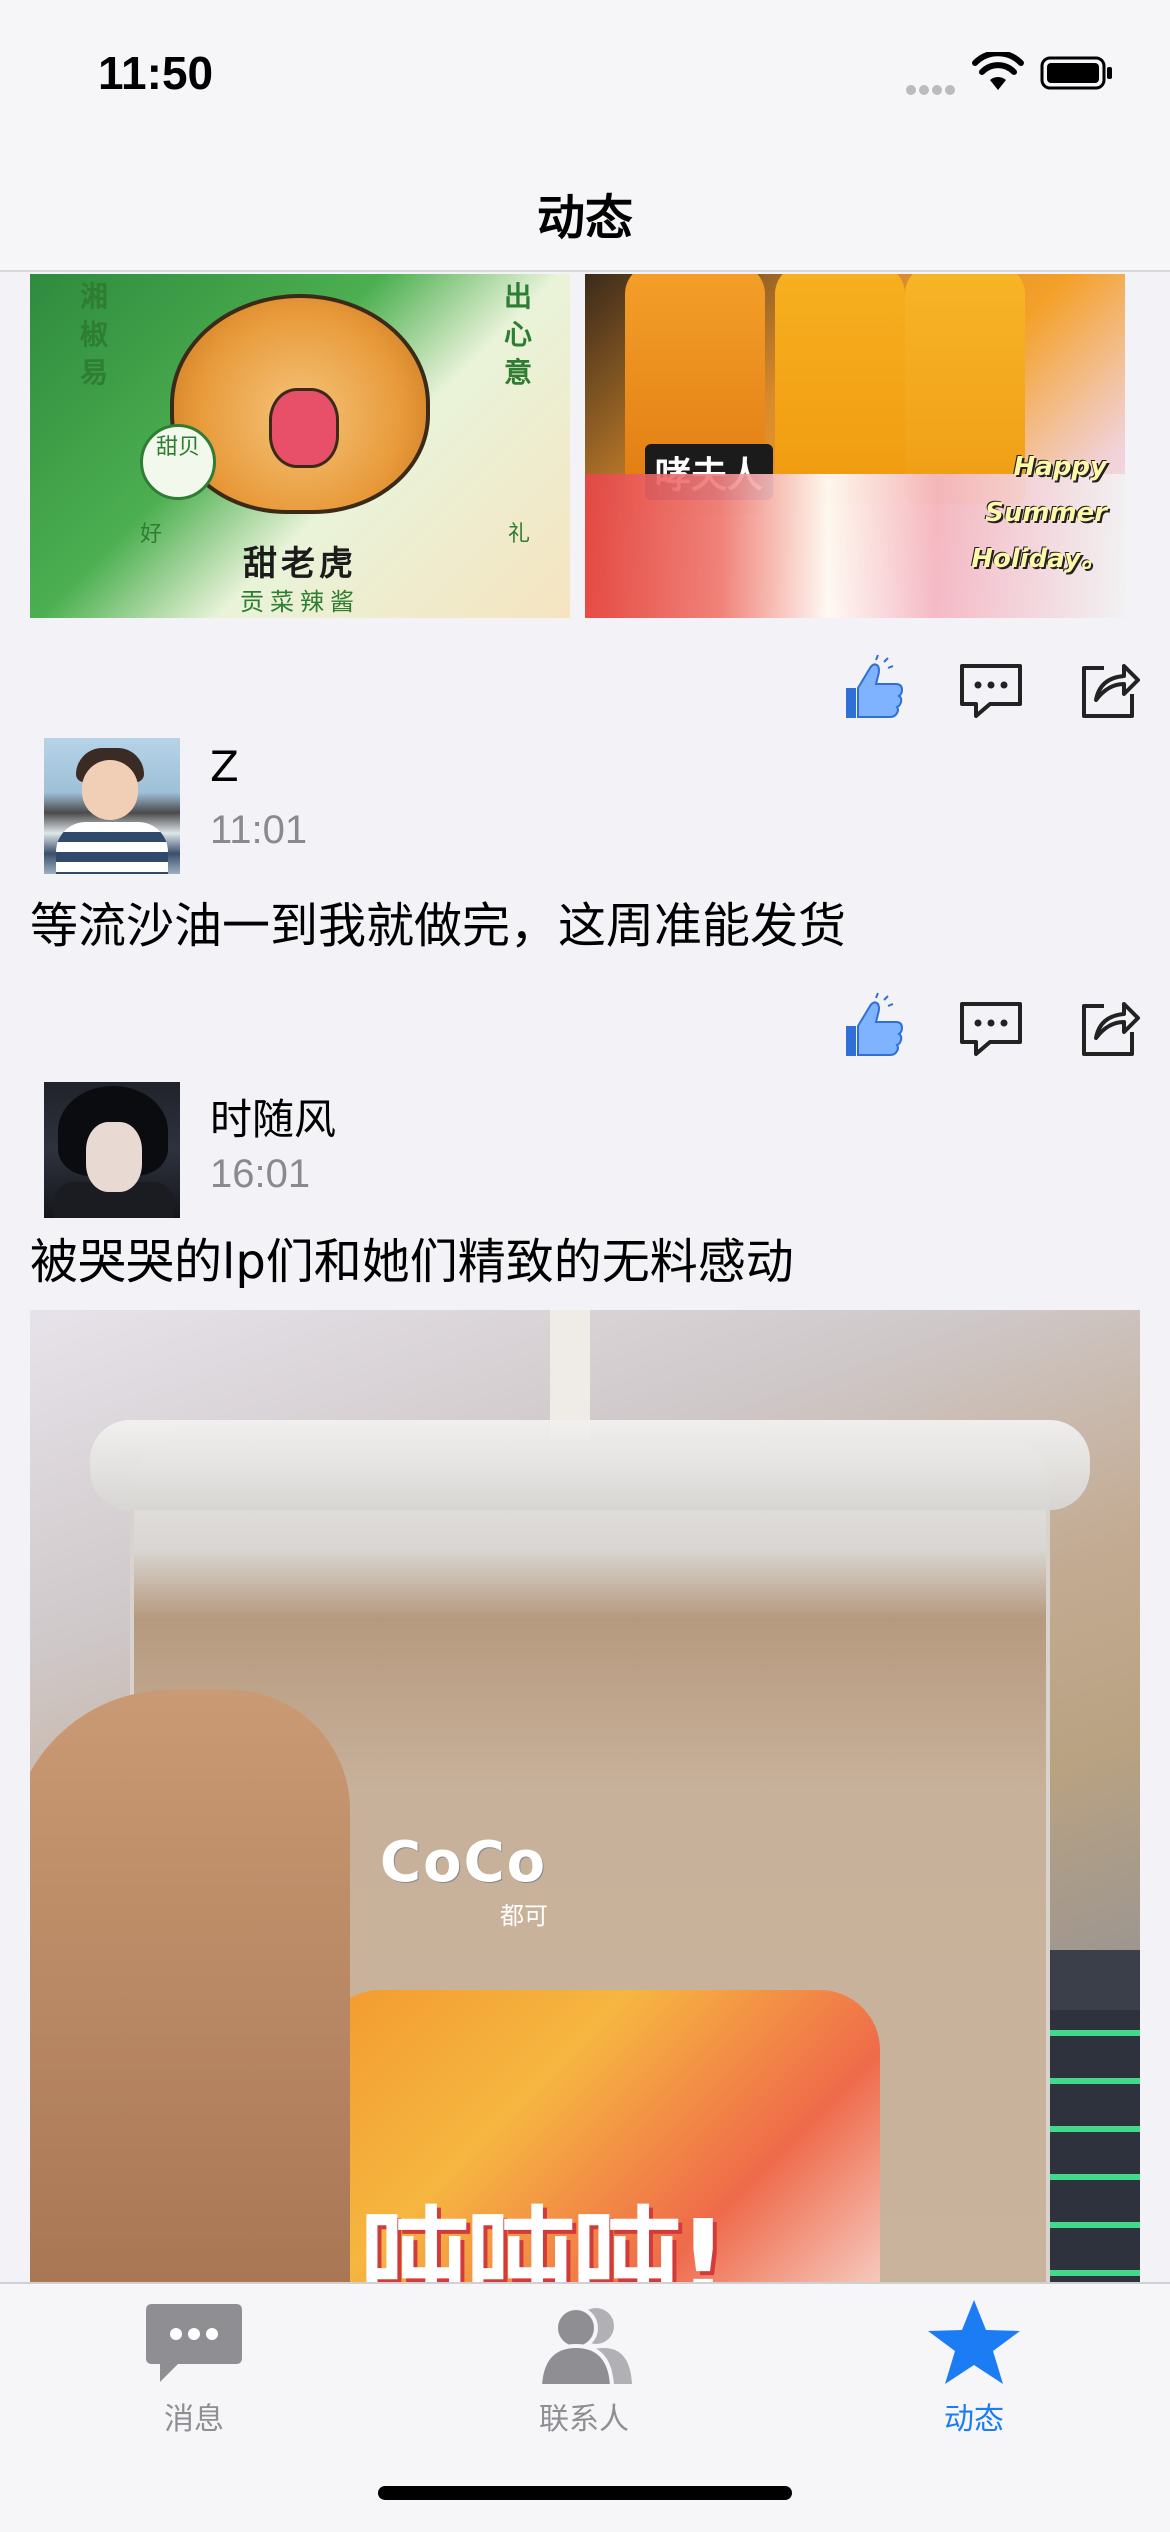 This screenshot has width=1170, height=2532. I want to click on pack-side-text-left: 湘椒易, so click(93, 334).